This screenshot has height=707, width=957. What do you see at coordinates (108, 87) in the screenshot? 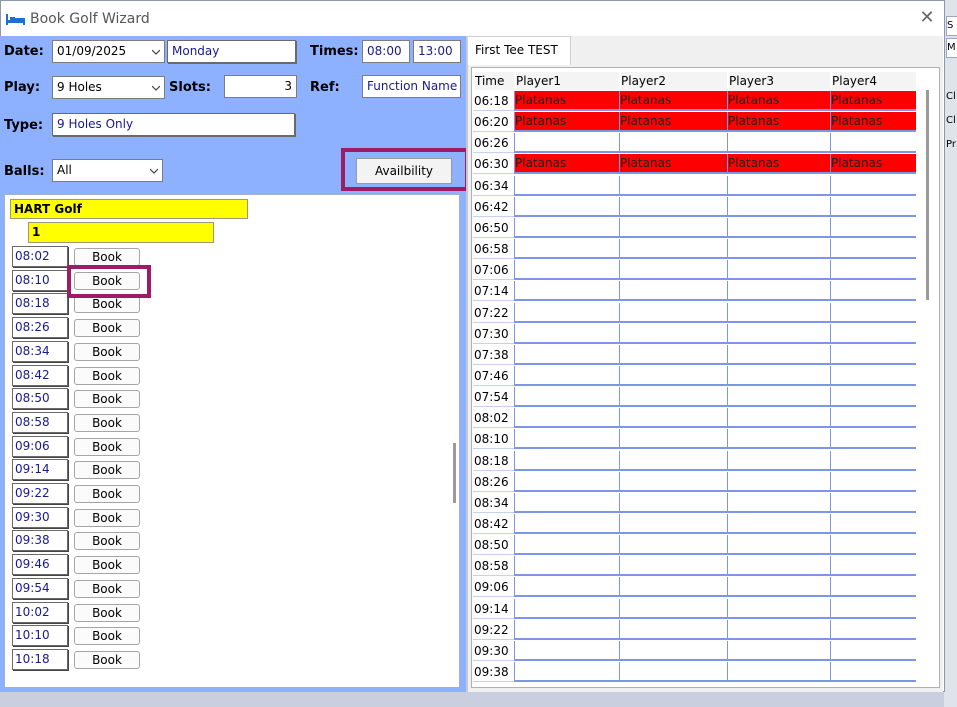
I see `play-select: 9 Holes` at bounding box center [108, 87].